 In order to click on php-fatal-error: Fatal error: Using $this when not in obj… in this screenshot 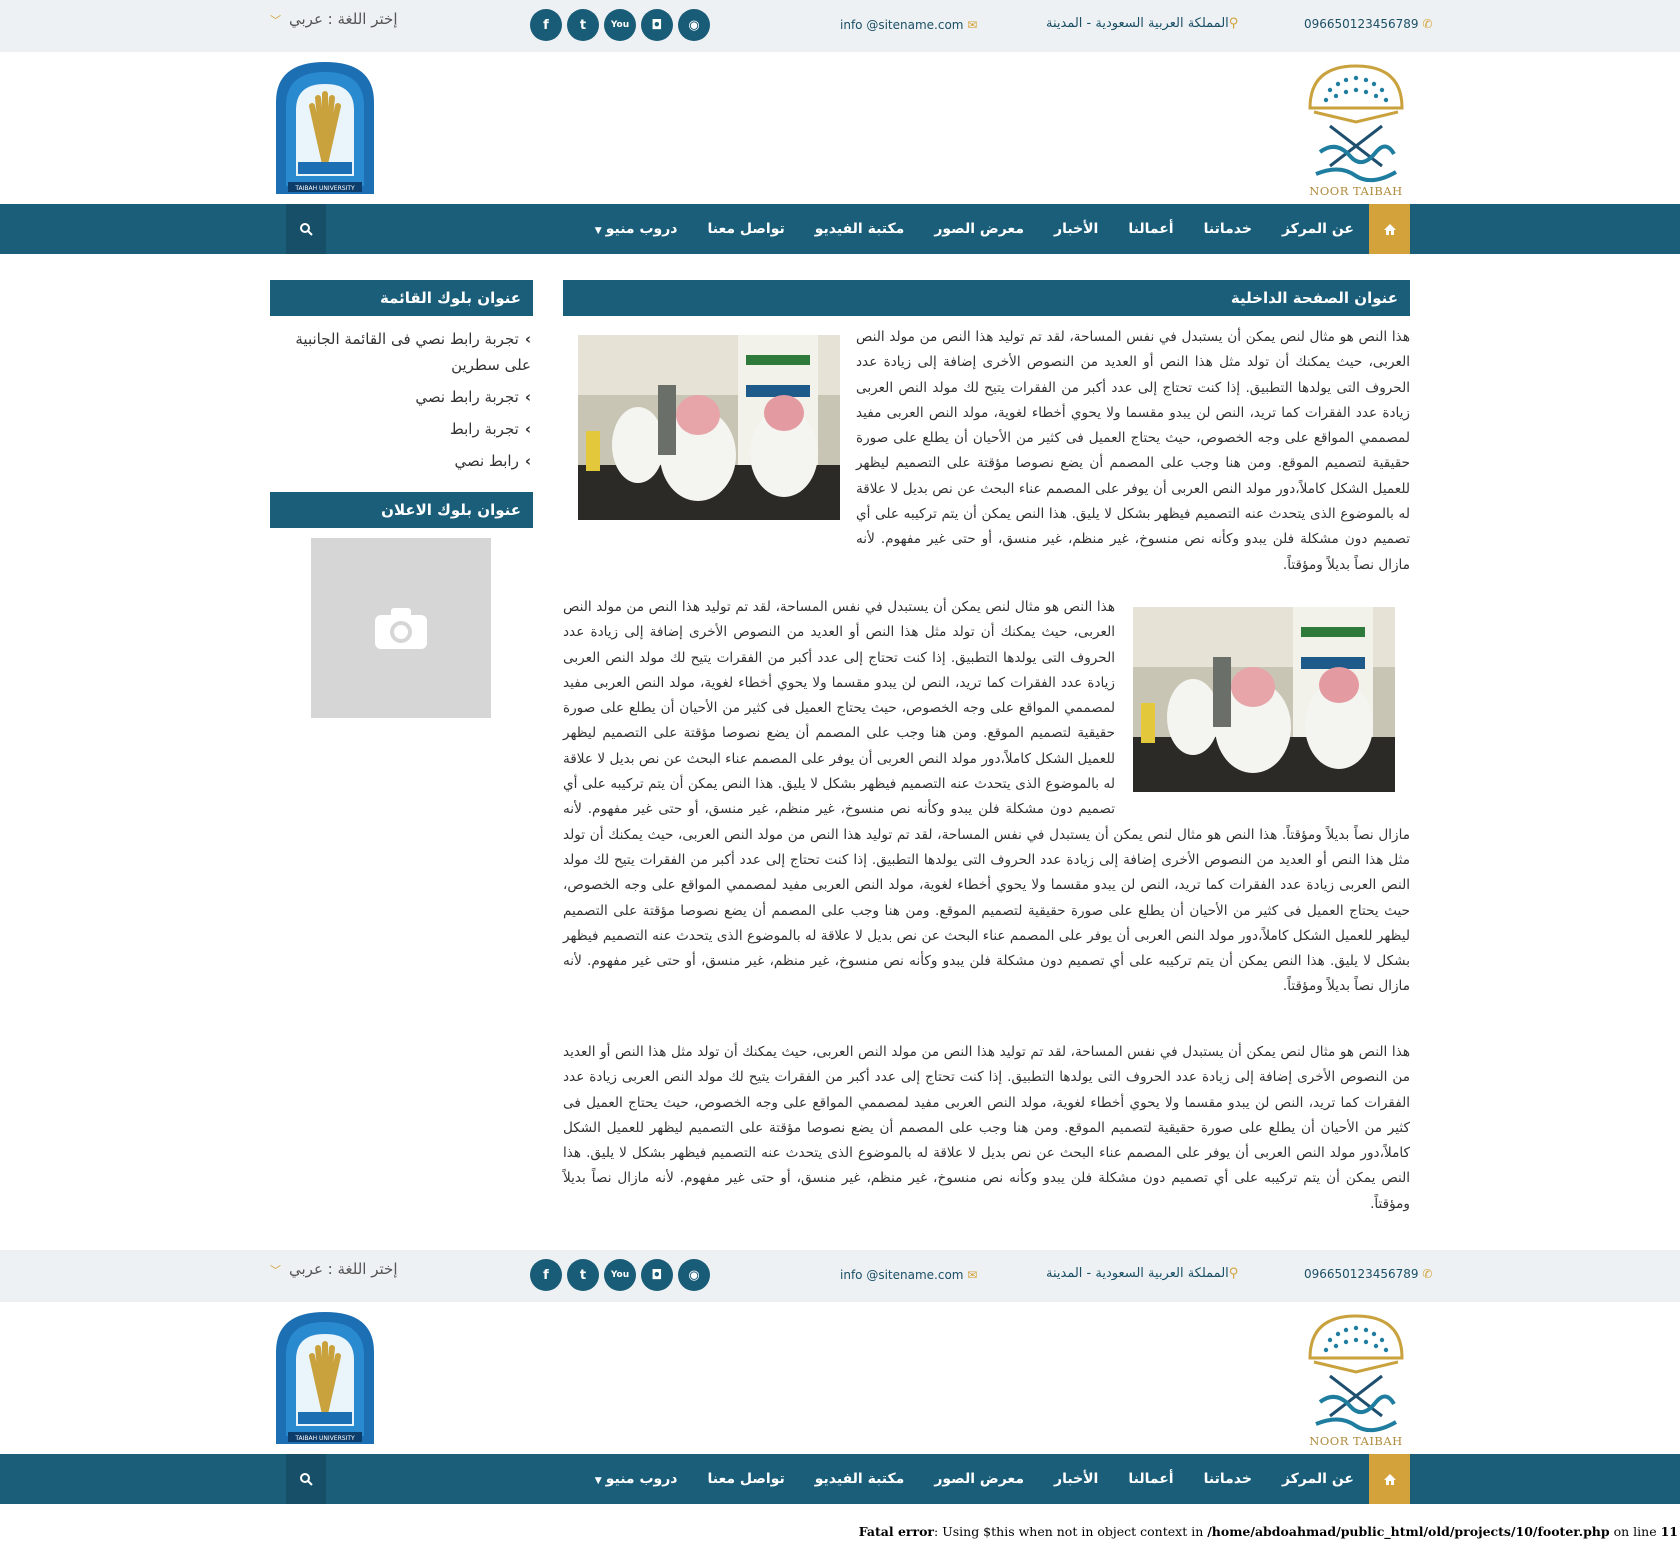, I will do `click(1268, 1531)`.